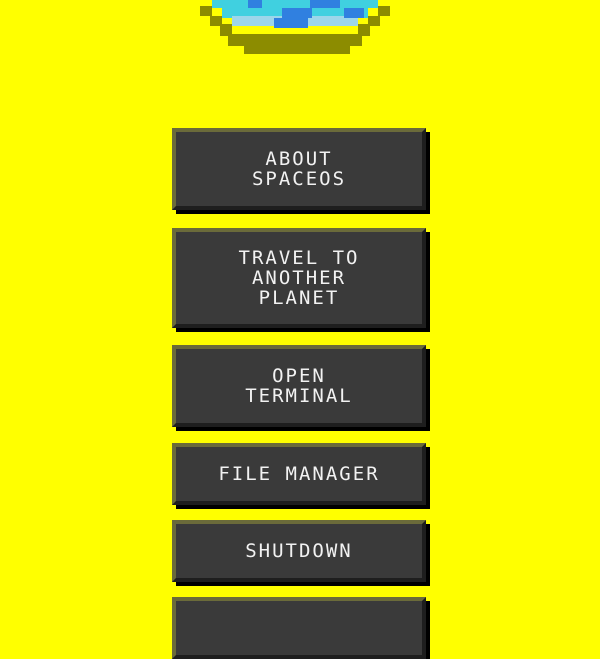 This screenshot has width=600, height=659. I want to click on file-manager-button: FILE MANAGER, so click(299, 474).